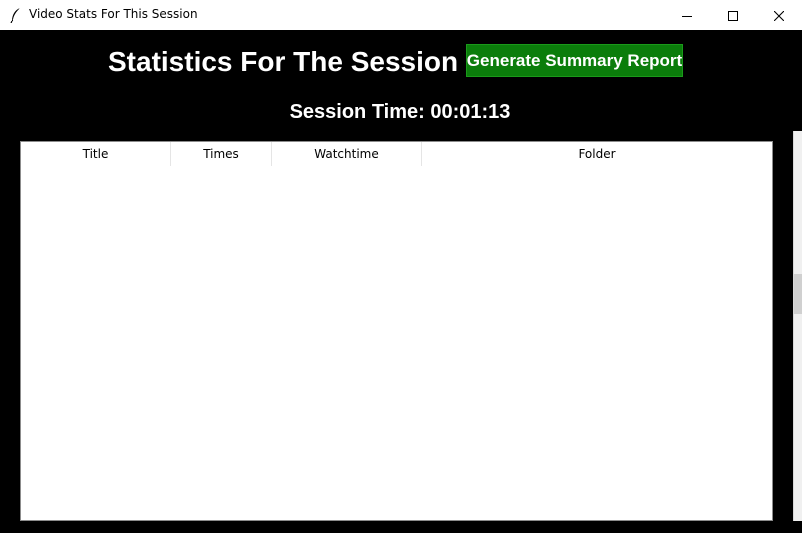 This screenshot has width=802, height=537. I want to click on maximize-button, so click(733, 15).